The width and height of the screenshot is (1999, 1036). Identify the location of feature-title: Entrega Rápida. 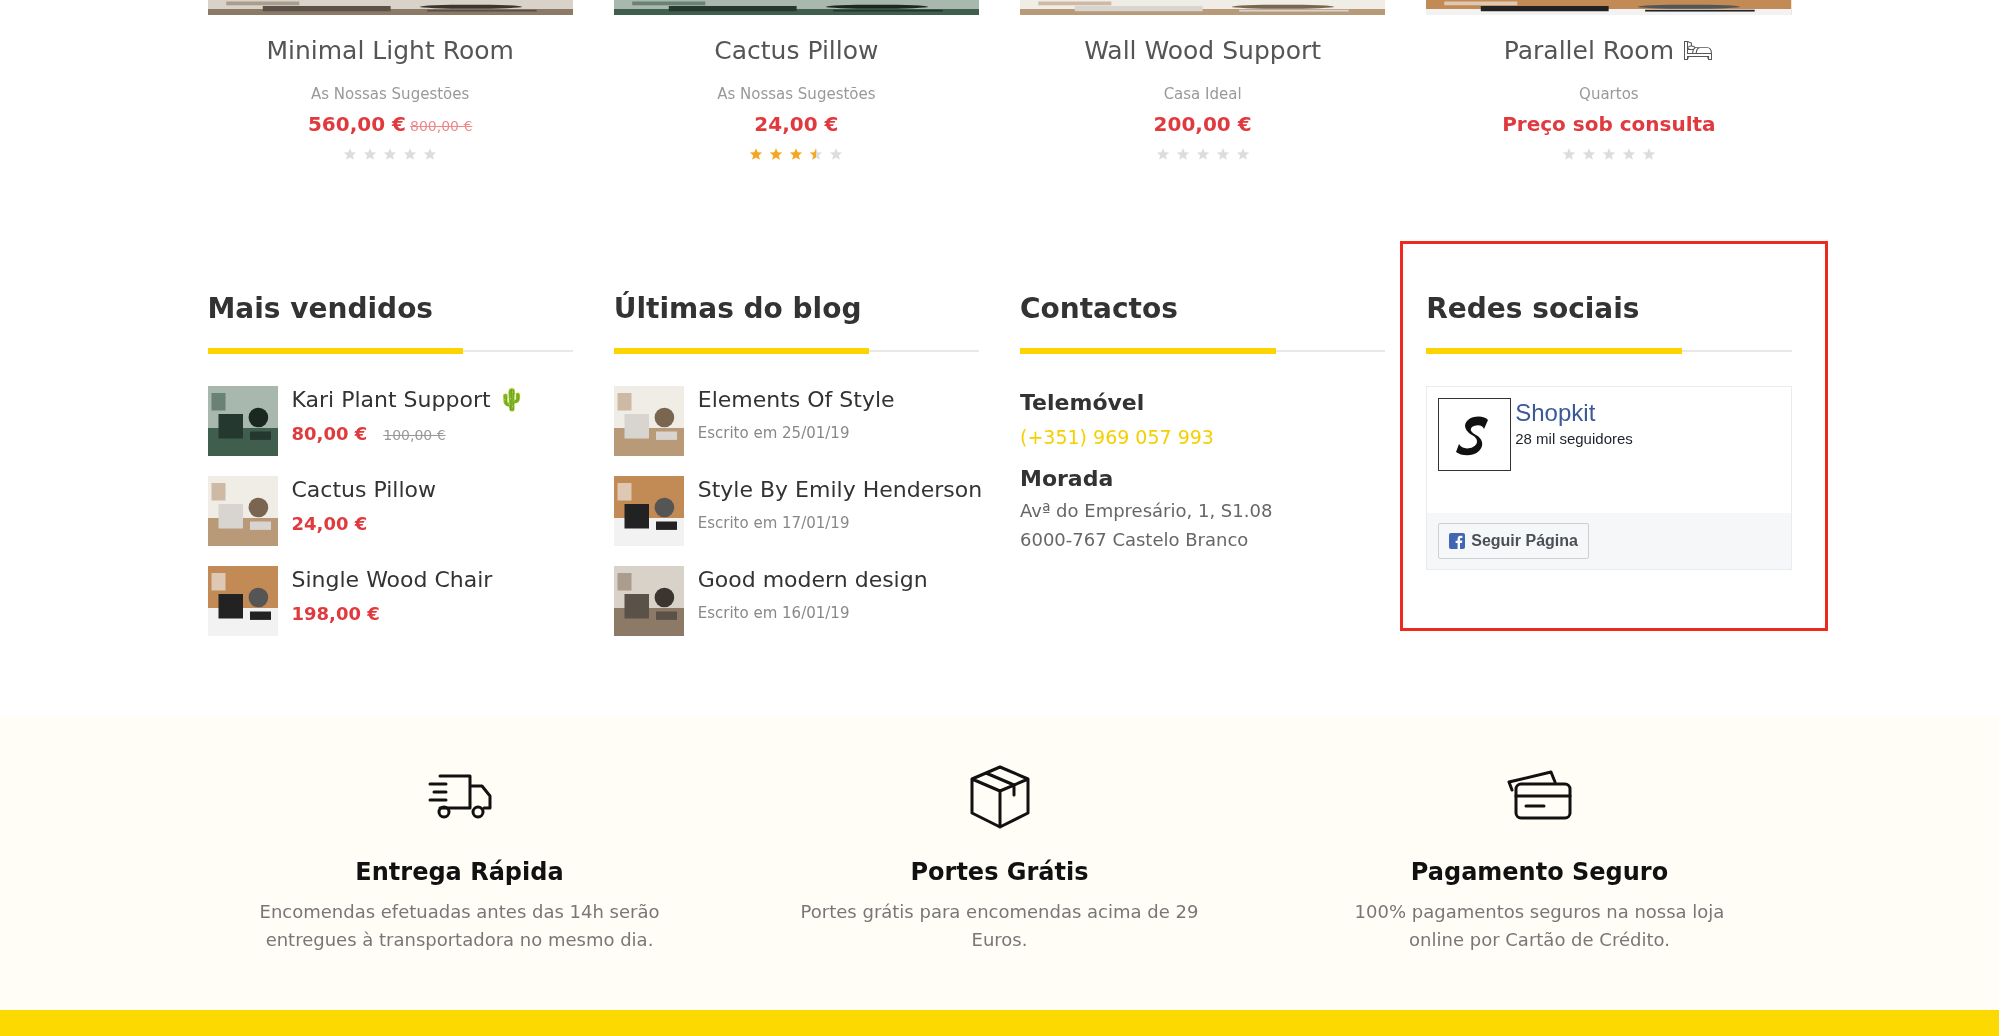
(459, 872).